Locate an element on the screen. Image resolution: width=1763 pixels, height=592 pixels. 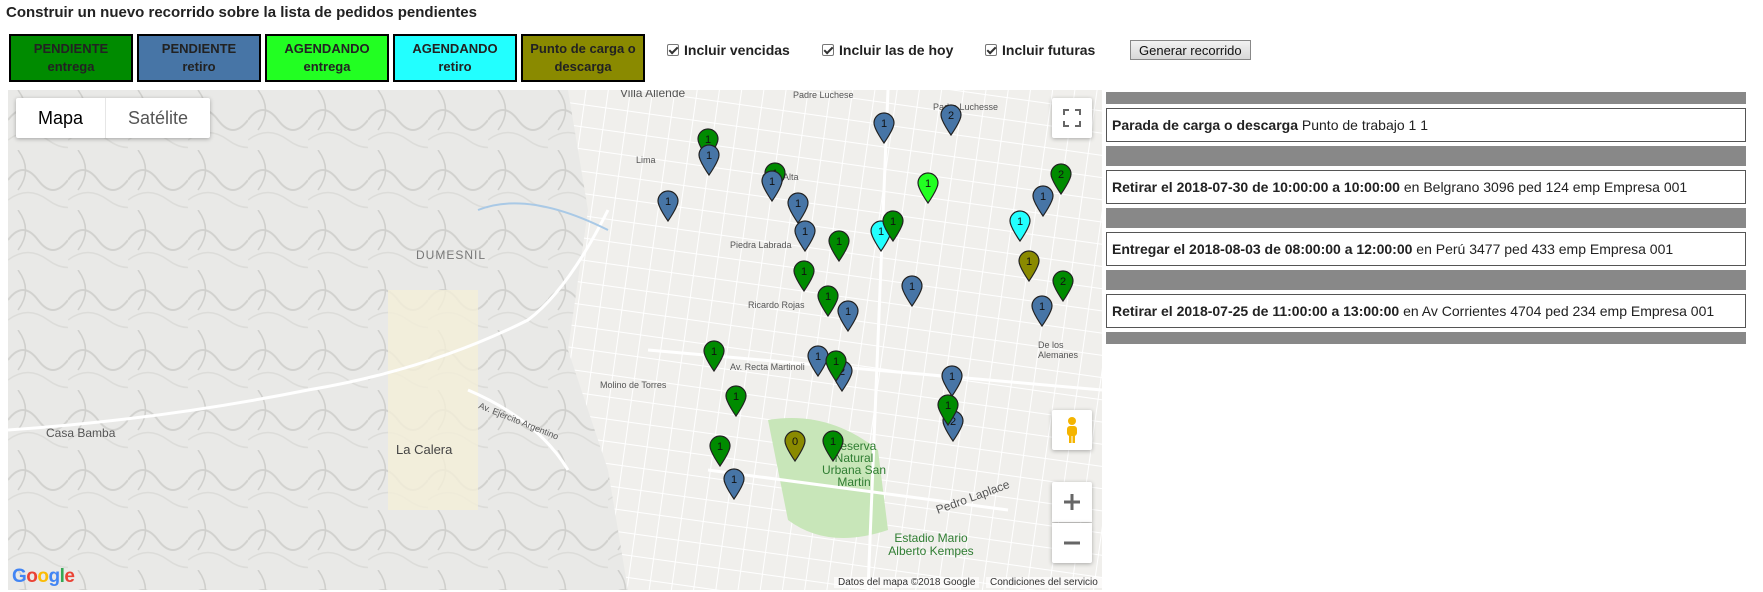
futuras-label: Incluir futuras is located at coordinates (1049, 50).